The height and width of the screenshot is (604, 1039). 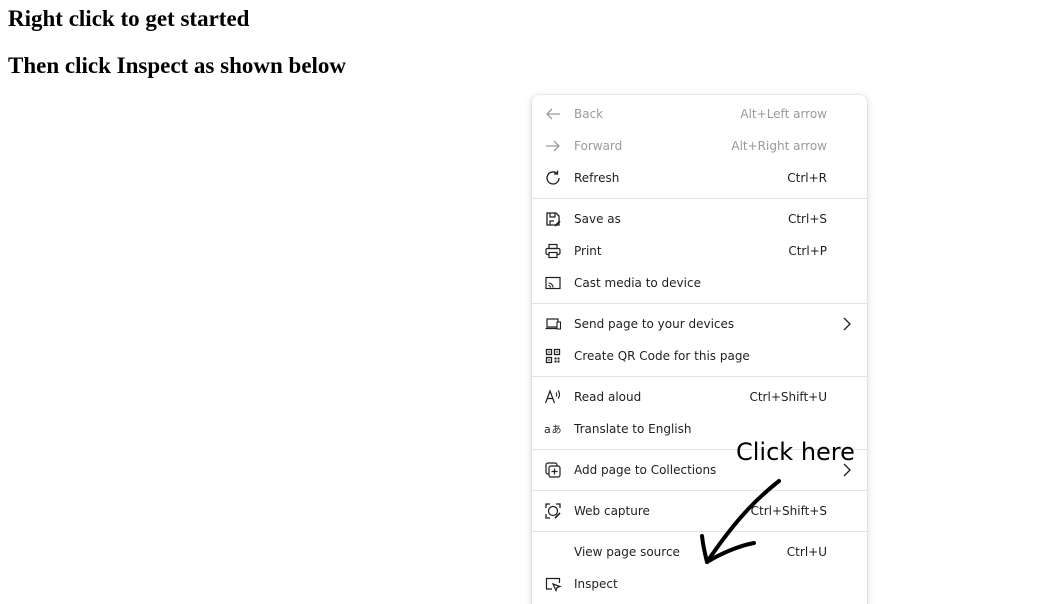 What do you see at coordinates (553, 219) in the screenshot?
I see `save-as-icon` at bounding box center [553, 219].